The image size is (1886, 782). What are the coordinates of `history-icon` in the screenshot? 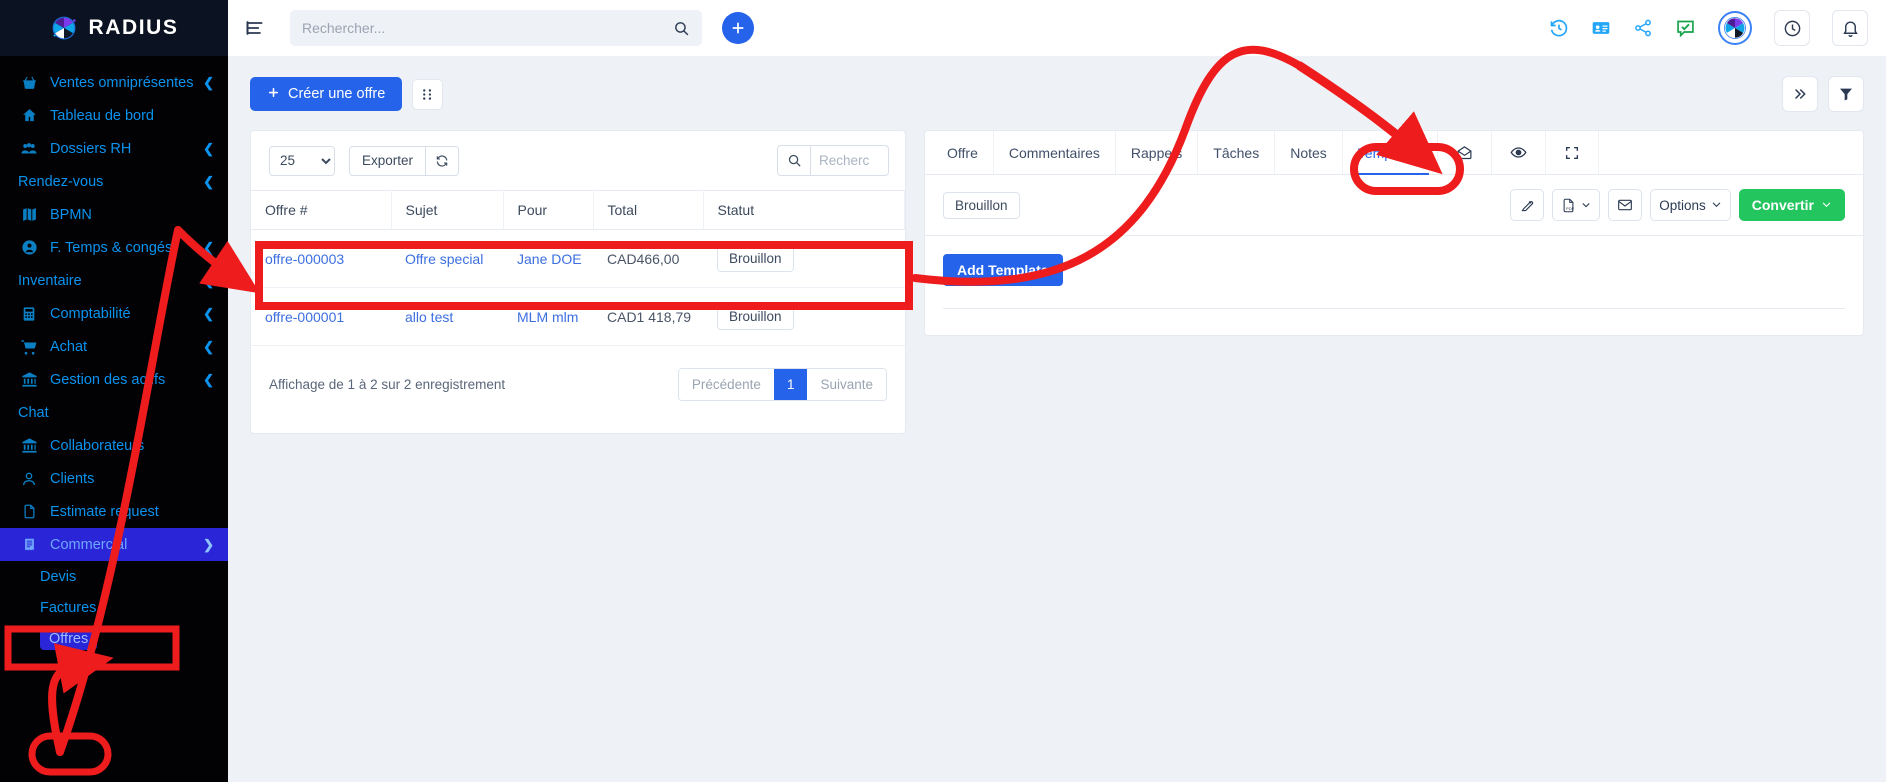 It's located at (1559, 28).